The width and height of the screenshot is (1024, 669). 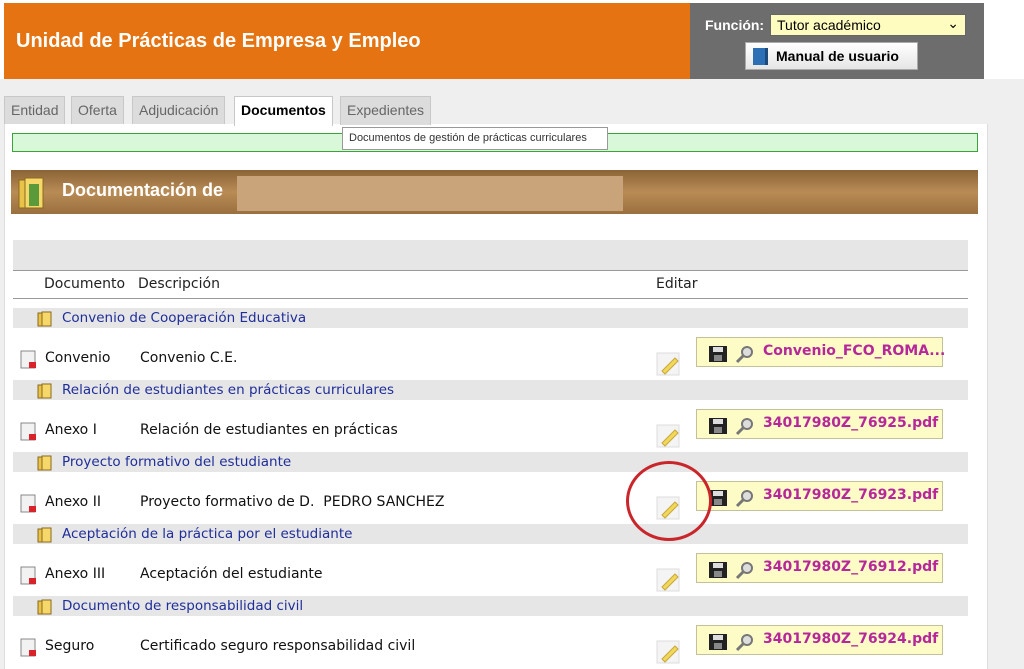 What do you see at coordinates (292, 502) in the screenshot?
I see `document-description: Proyecto formativo de D. PEDRO SANCHEZ` at bounding box center [292, 502].